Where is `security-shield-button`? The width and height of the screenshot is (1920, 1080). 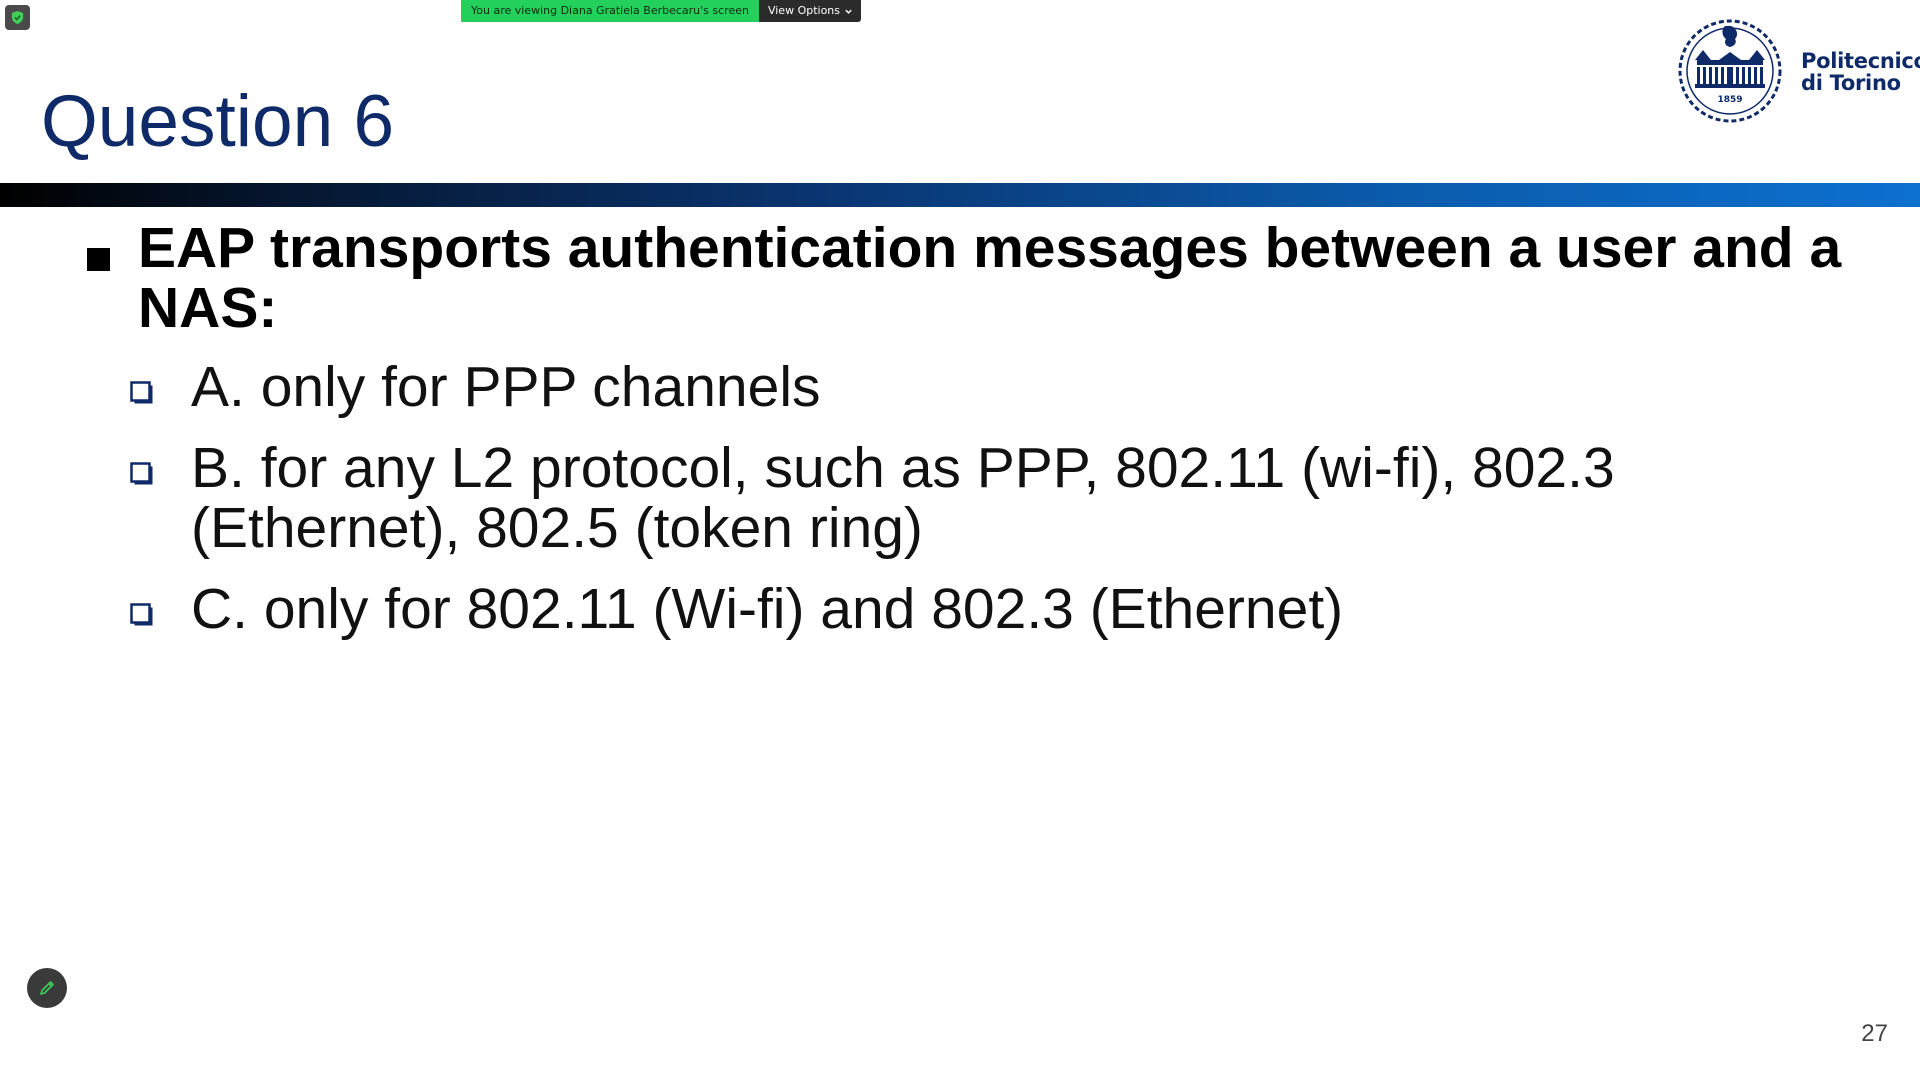 security-shield-button is located at coordinates (17, 17).